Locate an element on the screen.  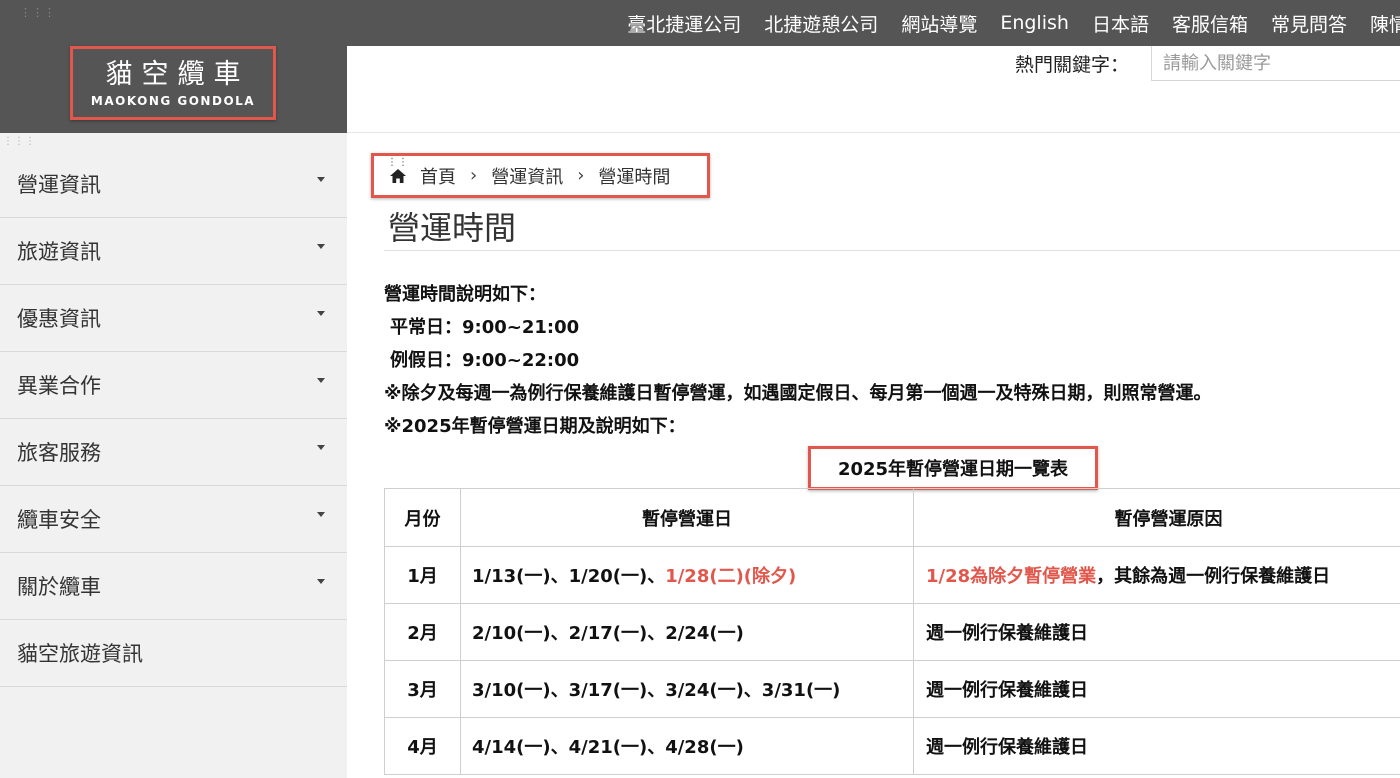
sidebar-item-about: 關於纜車 is located at coordinates (173, 586).